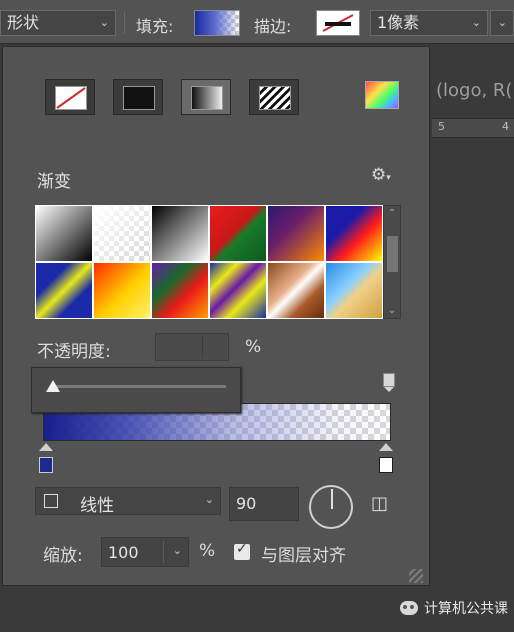 The height and width of the screenshot is (632, 514). I want to click on scroll-down-icon: ⌄, so click(392, 310).